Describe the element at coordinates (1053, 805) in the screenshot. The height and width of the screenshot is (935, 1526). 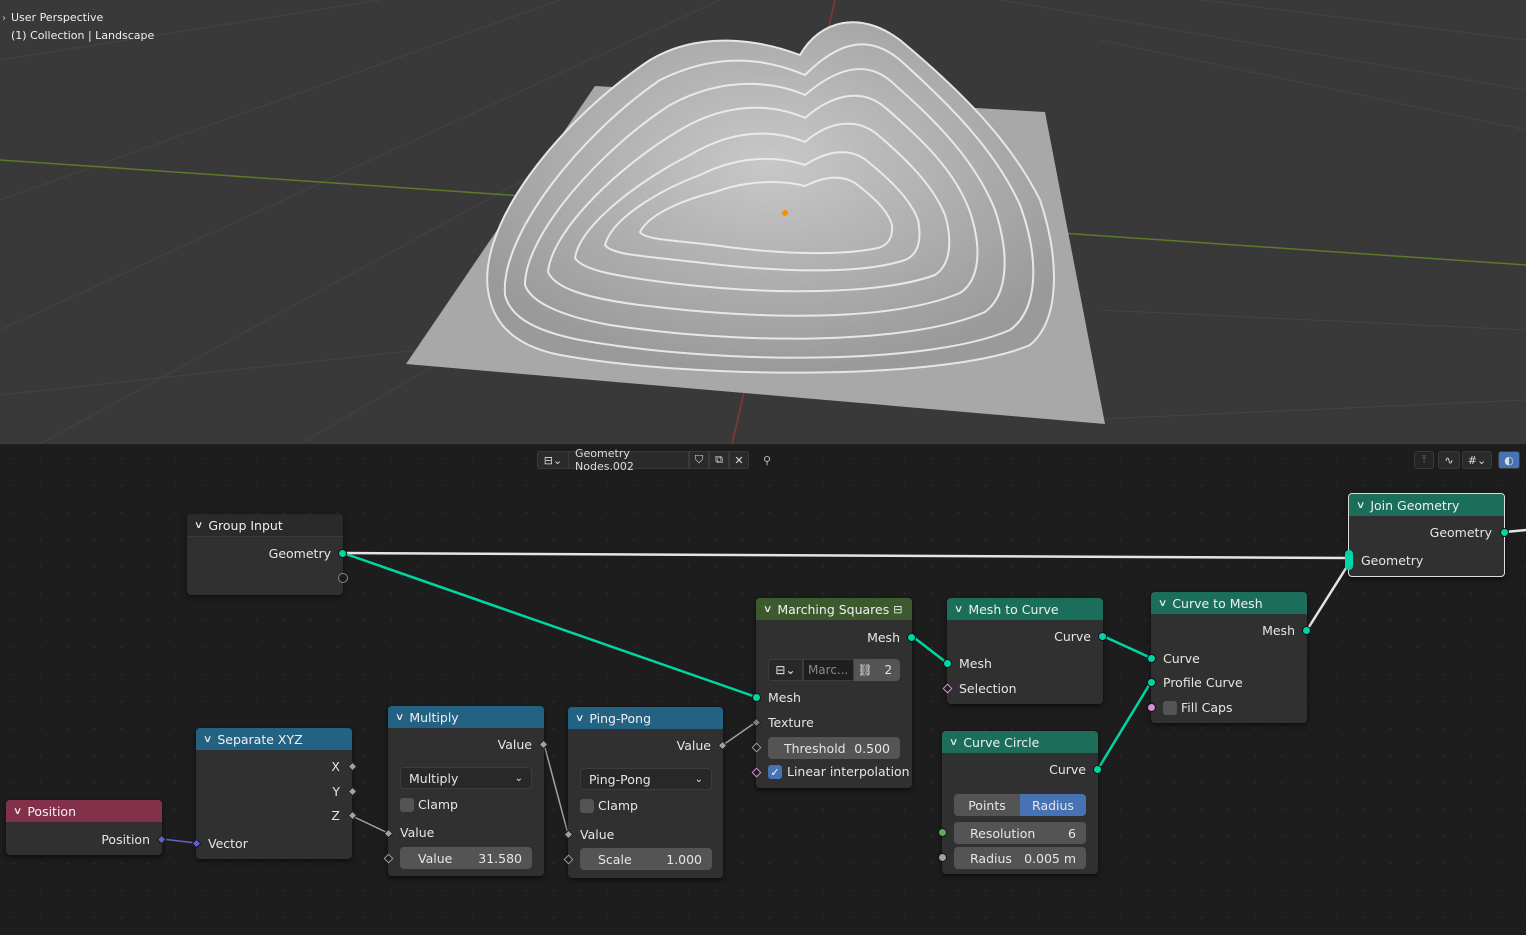
I see `mode-radius-button: Radius` at that location.